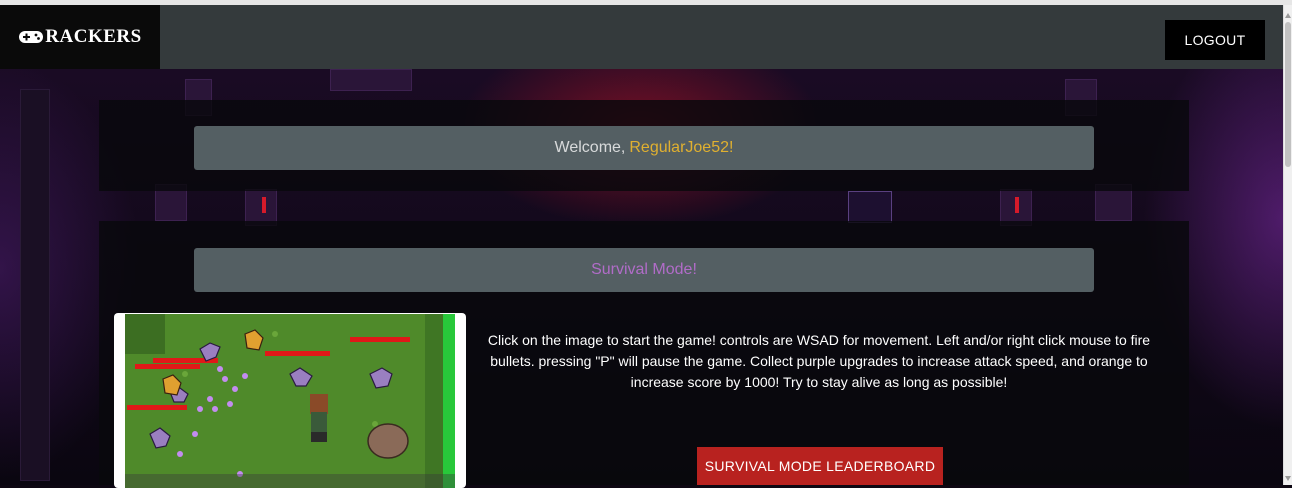 The height and width of the screenshot is (488, 1292). What do you see at coordinates (93, 36) in the screenshot?
I see `brand-text: RACKERS` at bounding box center [93, 36].